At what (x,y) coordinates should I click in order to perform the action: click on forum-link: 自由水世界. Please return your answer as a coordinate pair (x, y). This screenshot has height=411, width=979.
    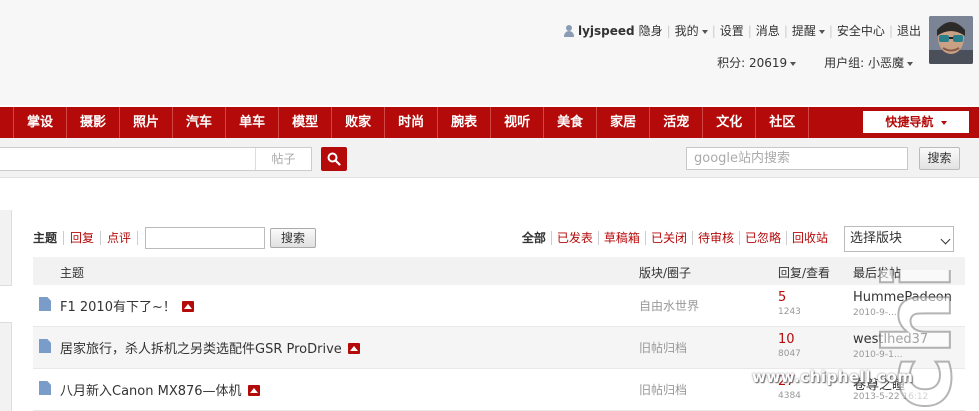
    Looking at the image, I should click on (669, 305).